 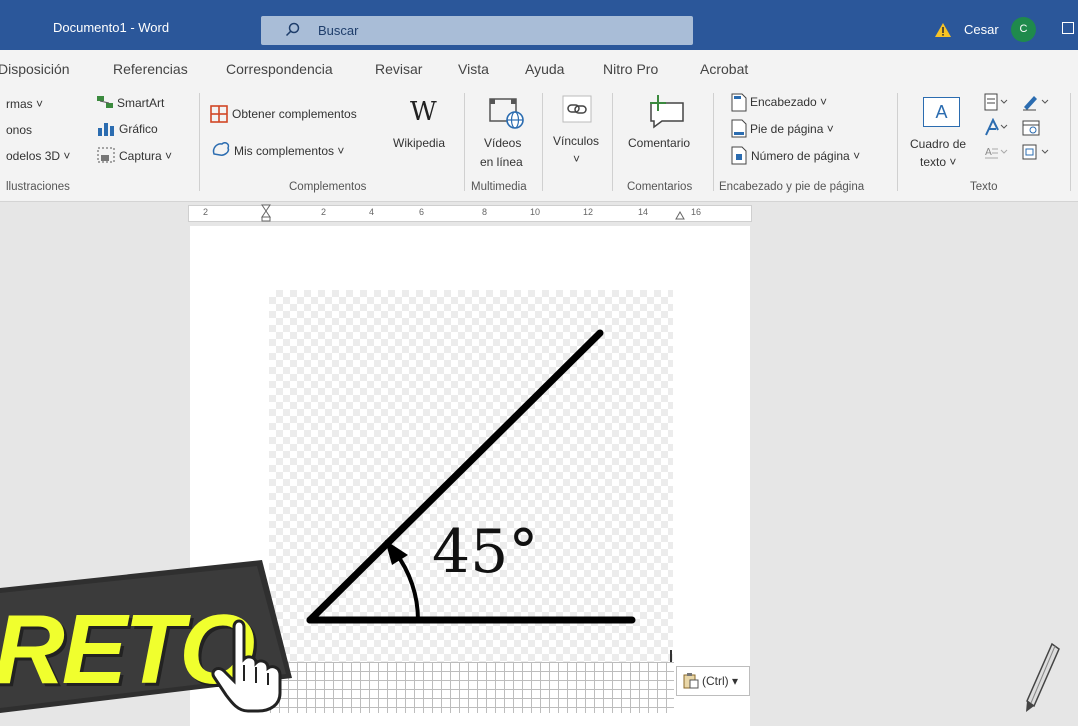 What do you see at coordinates (246, 666) in the screenshot?
I see `hand-cursor-icon` at bounding box center [246, 666].